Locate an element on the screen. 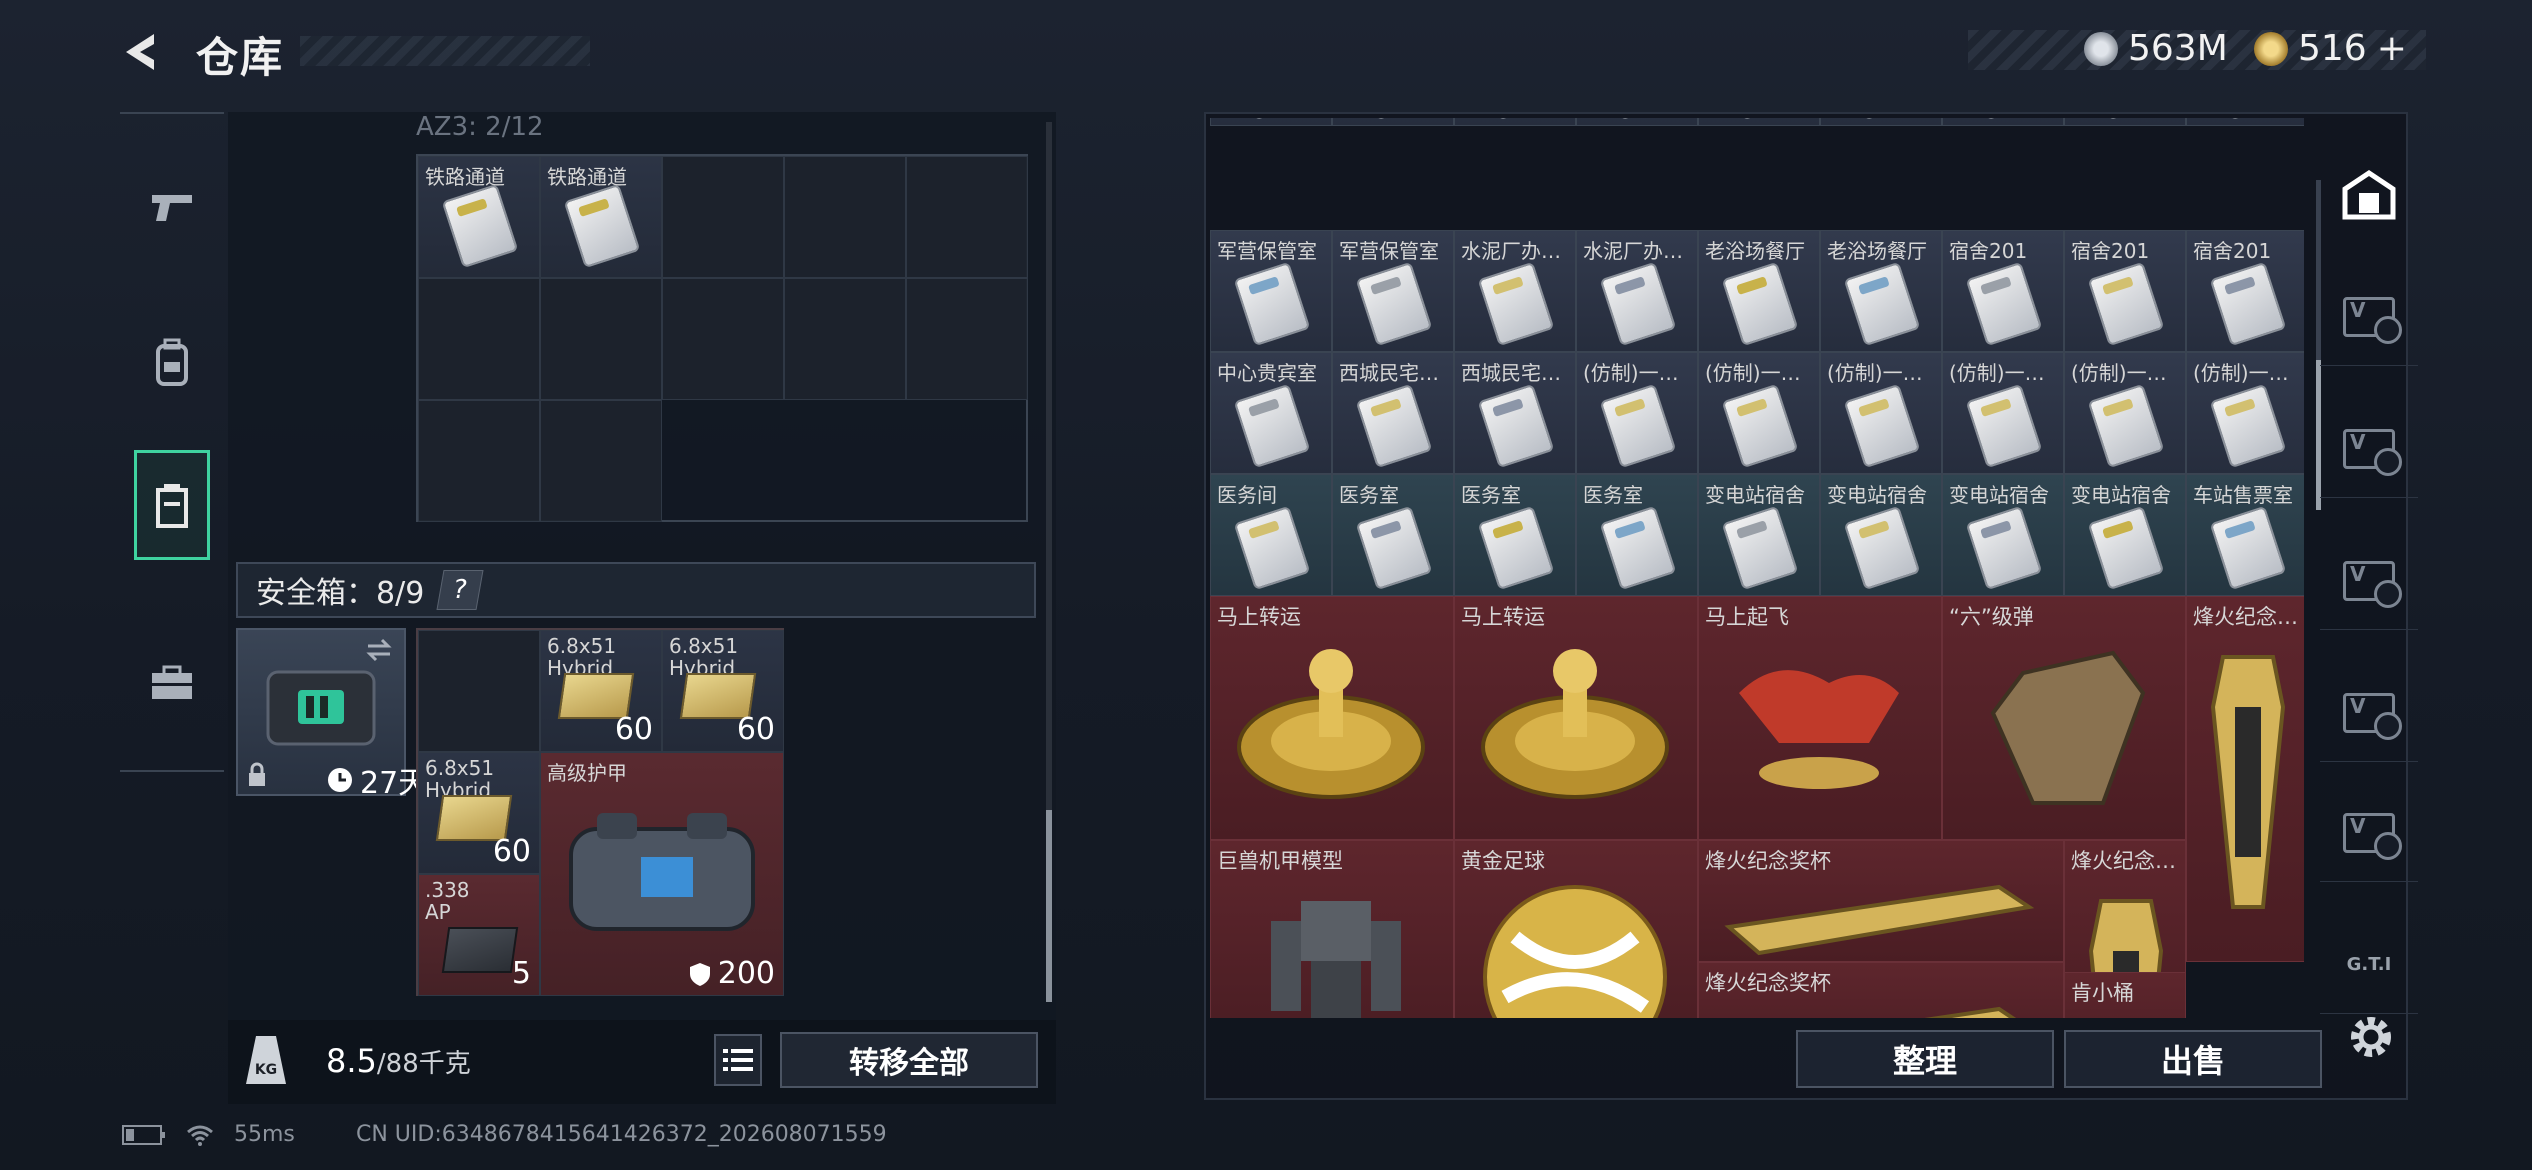 The width and height of the screenshot is (2532, 1170). tab-vault is located at coordinates (2369, 195).